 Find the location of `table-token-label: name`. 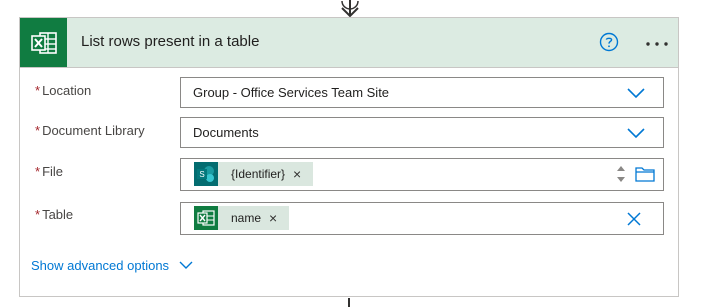

table-token-label: name is located at coordinates (246, 218).